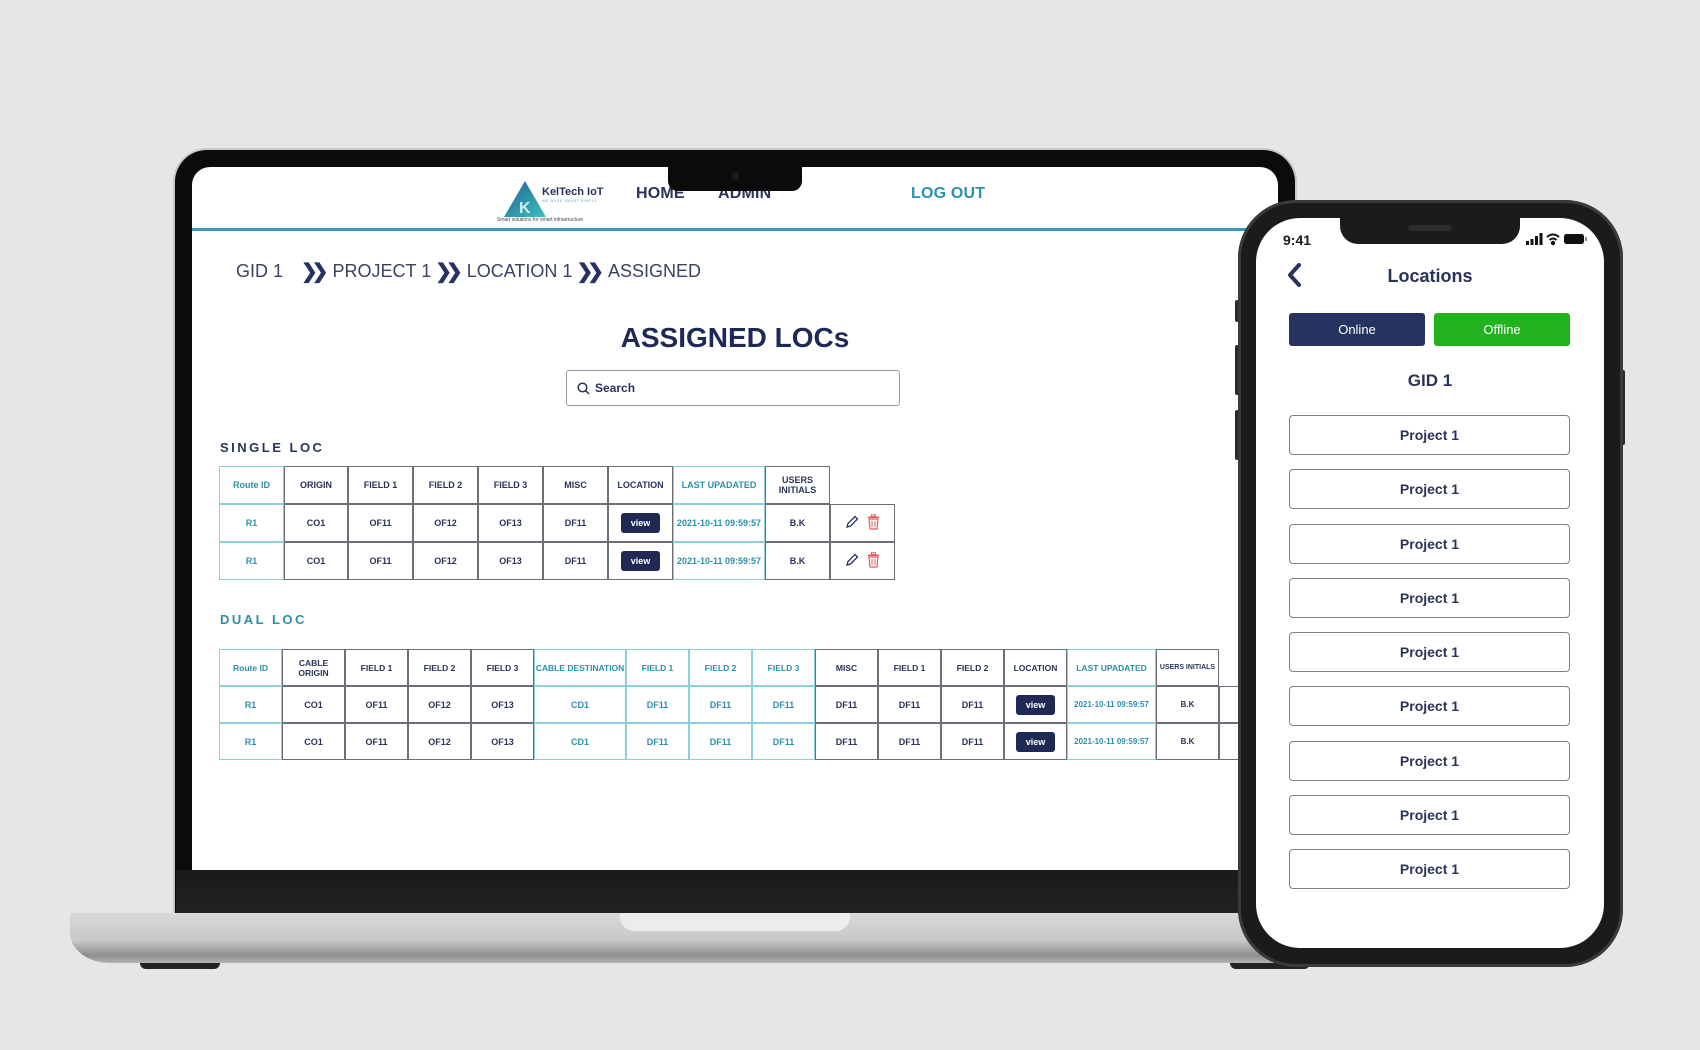 The width and height of the screenshot is (1700, 1050). What do you see at coordinates (520, 271) in the screenshot?
I see `breadcrumb-location: LOCATION 1` at bounding box center [520, 271].